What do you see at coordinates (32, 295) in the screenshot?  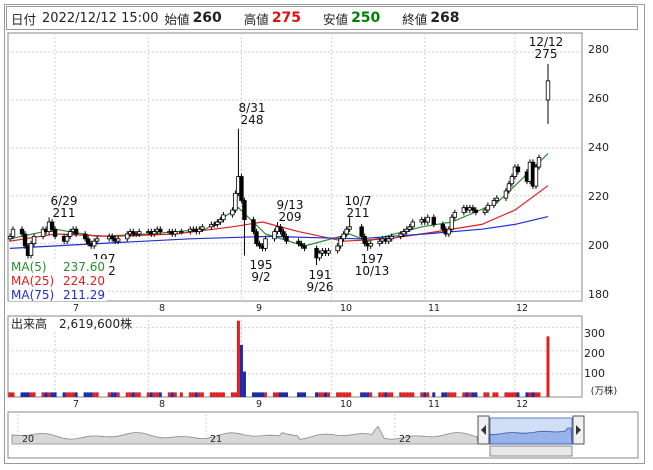 I see `ma75-label: MA(75)` at bounding box center [32, 295].